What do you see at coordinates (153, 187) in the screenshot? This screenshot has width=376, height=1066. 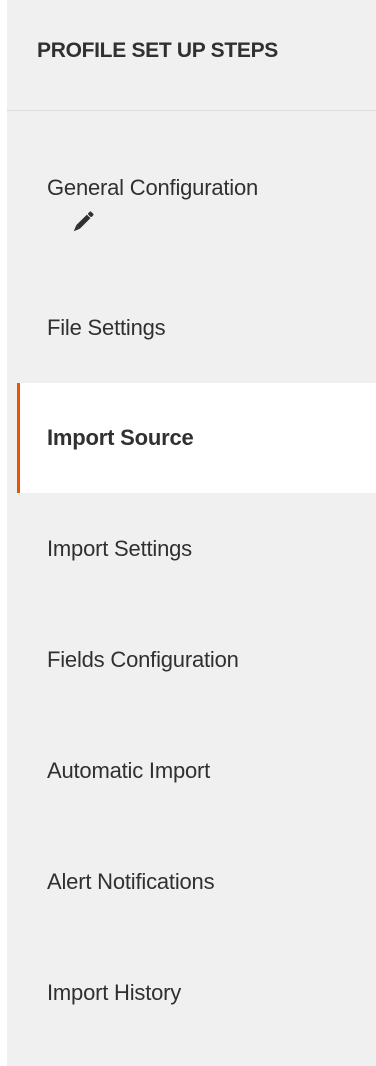 I see `step-label: General Configuration` at bounding box center [153, 187].